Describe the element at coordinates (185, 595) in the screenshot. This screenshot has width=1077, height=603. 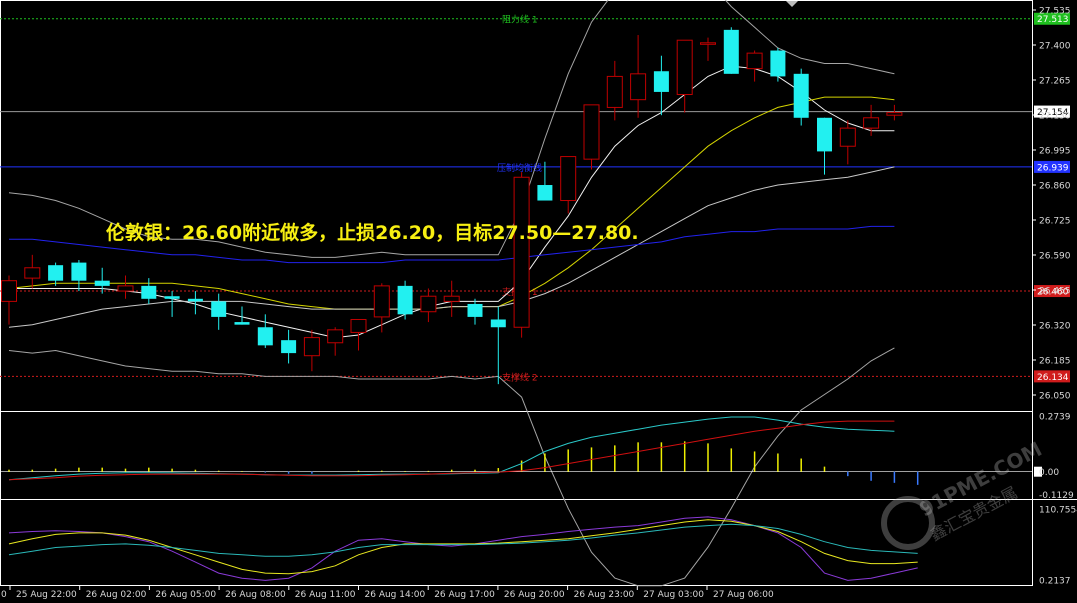
I see `time-tick-label: 26 Aug 05:00` at that location.